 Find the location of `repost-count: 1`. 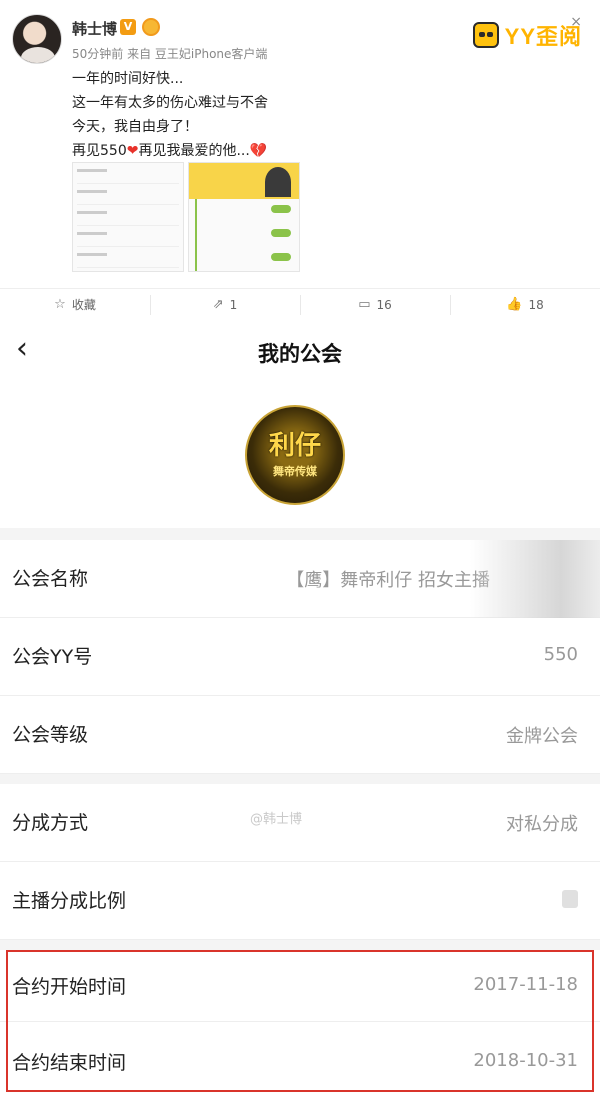

repost-count: 1 is located at coordinates (233, 304).